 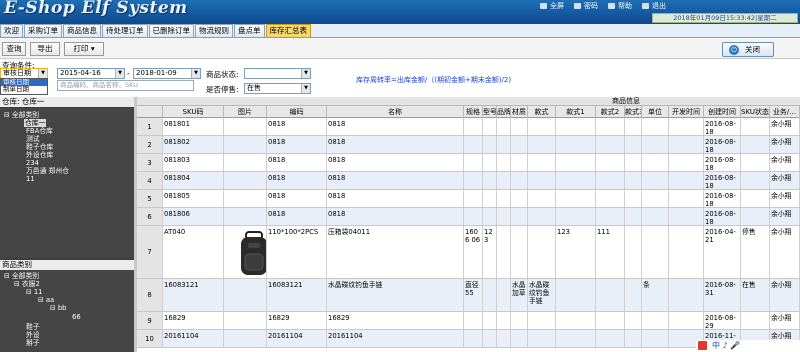 What do you see at coordinates (84, 49) in the screenshot?
I see `print-button: 打印 ▾` at bounding box center [84, 49].